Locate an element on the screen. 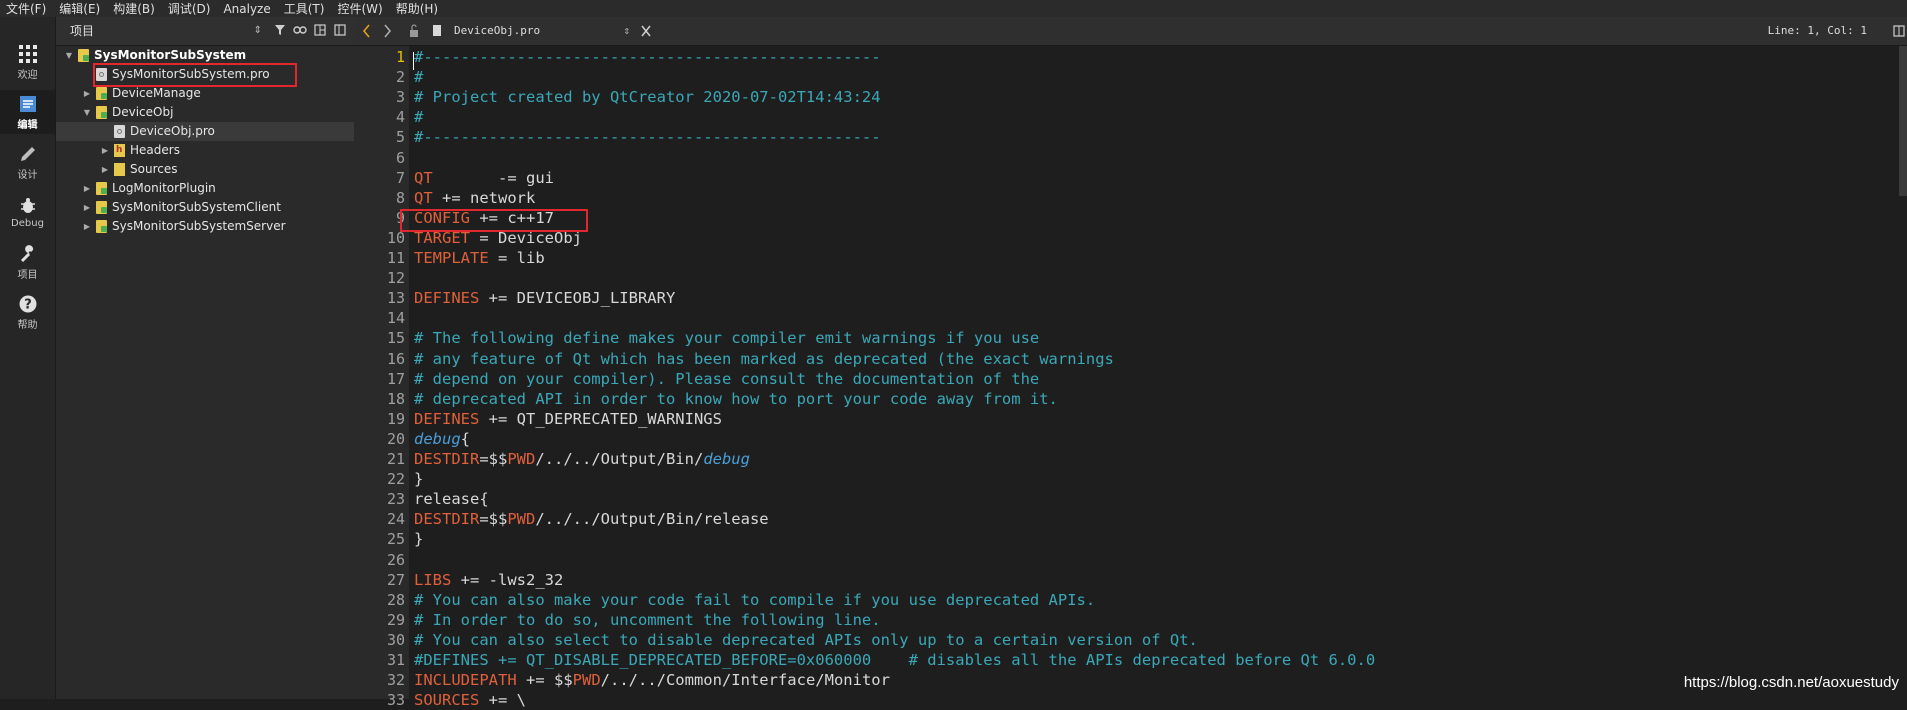 Image resolution: width=1907 pixels, height=710 pixels. line-number: 20 is located at coordinates (395, 438).